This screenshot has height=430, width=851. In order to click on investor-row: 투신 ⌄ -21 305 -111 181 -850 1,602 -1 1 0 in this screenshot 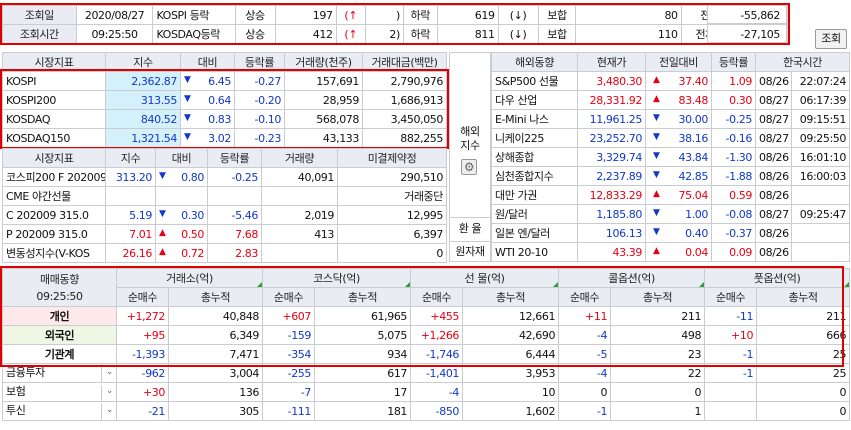, I will do `click(426, 411)`.